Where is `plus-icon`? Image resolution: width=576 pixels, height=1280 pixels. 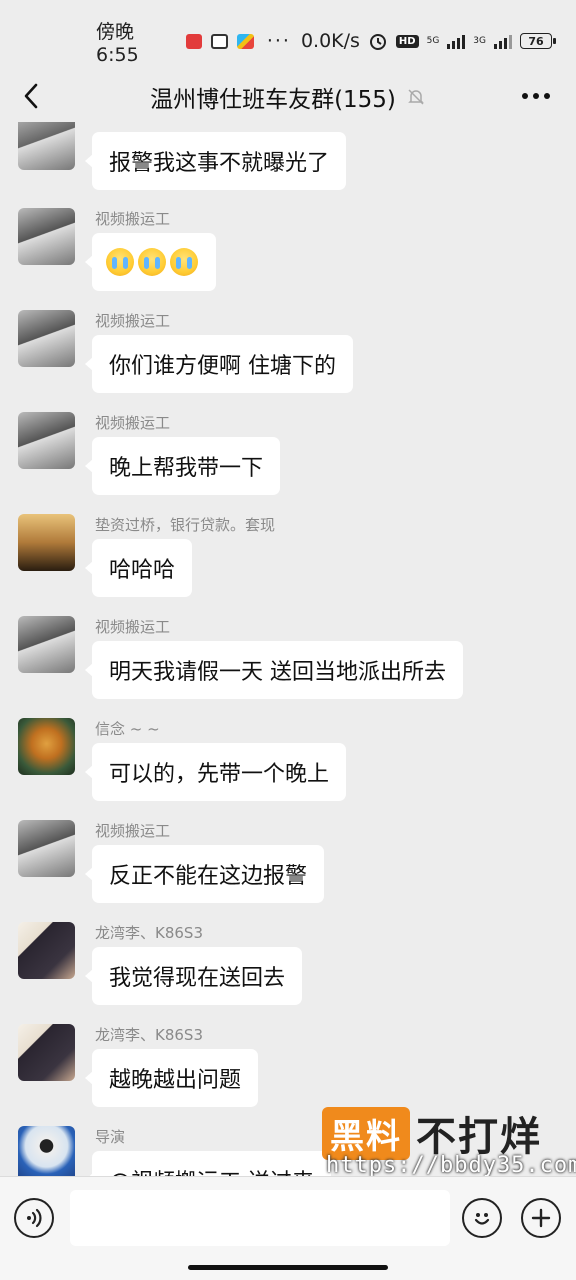
plus-icon is located at coordinates (541, 1218).